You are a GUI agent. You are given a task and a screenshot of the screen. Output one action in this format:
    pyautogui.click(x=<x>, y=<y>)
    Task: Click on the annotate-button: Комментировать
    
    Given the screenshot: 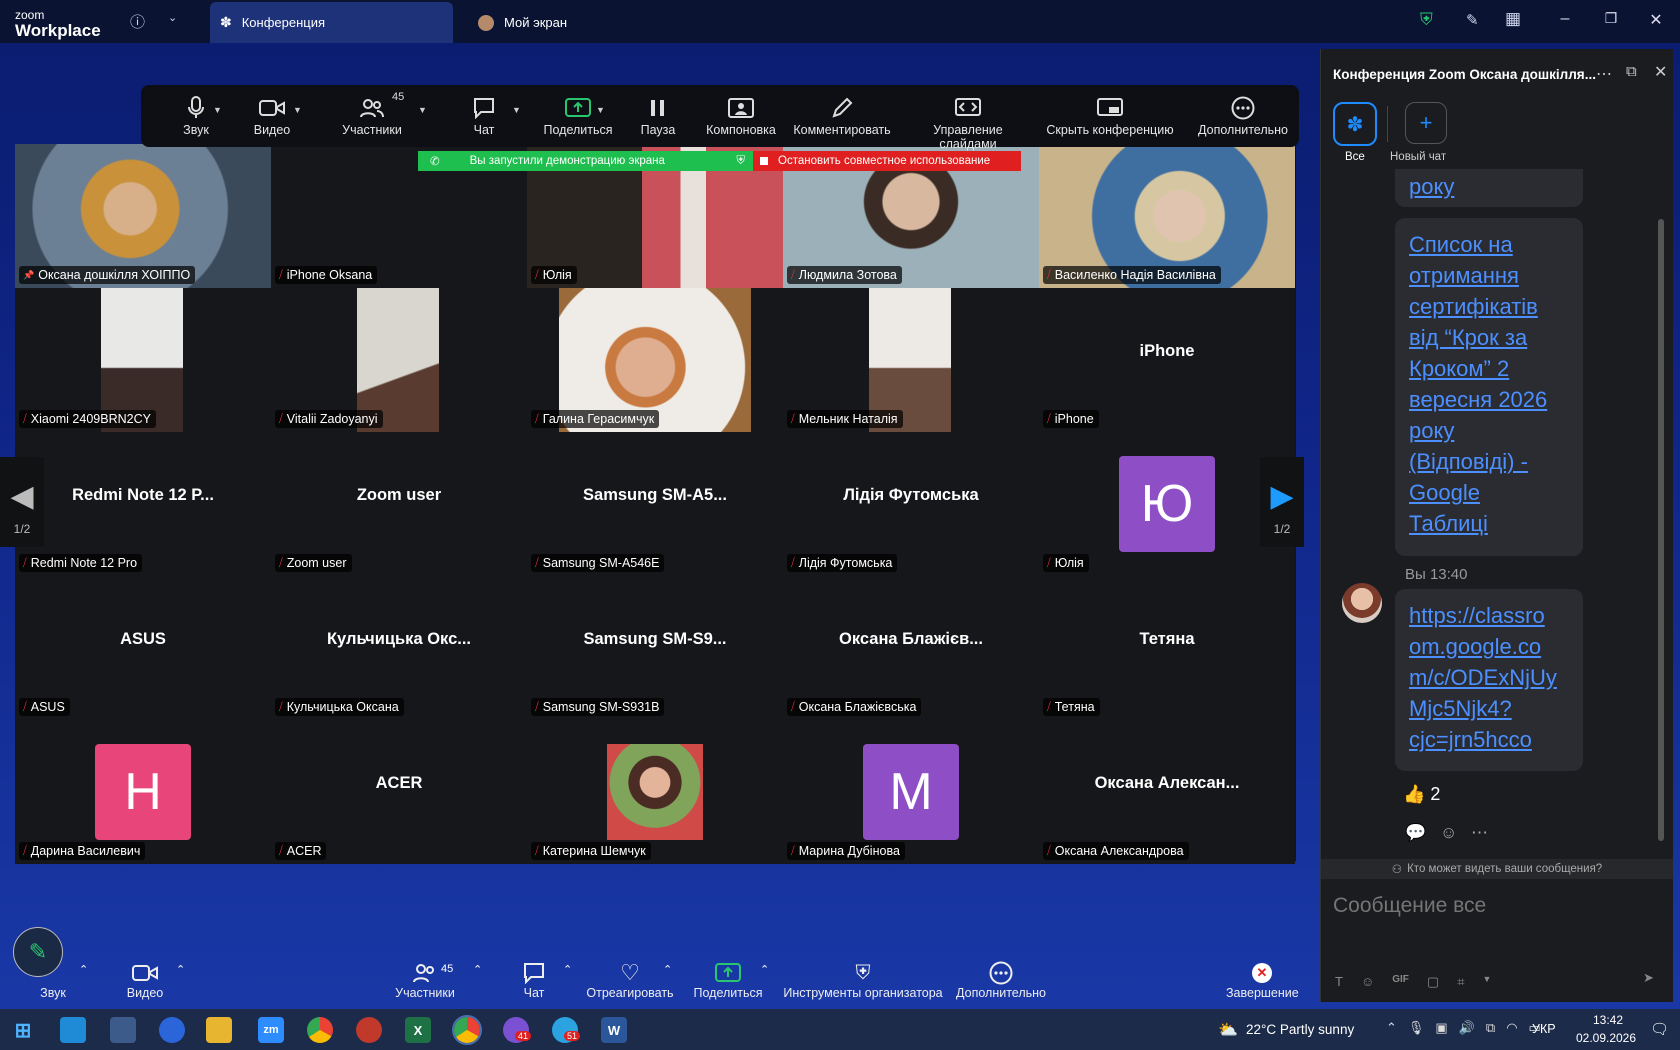 What is the action you would take?
    pyautogui.click(x=842, y=115)
    